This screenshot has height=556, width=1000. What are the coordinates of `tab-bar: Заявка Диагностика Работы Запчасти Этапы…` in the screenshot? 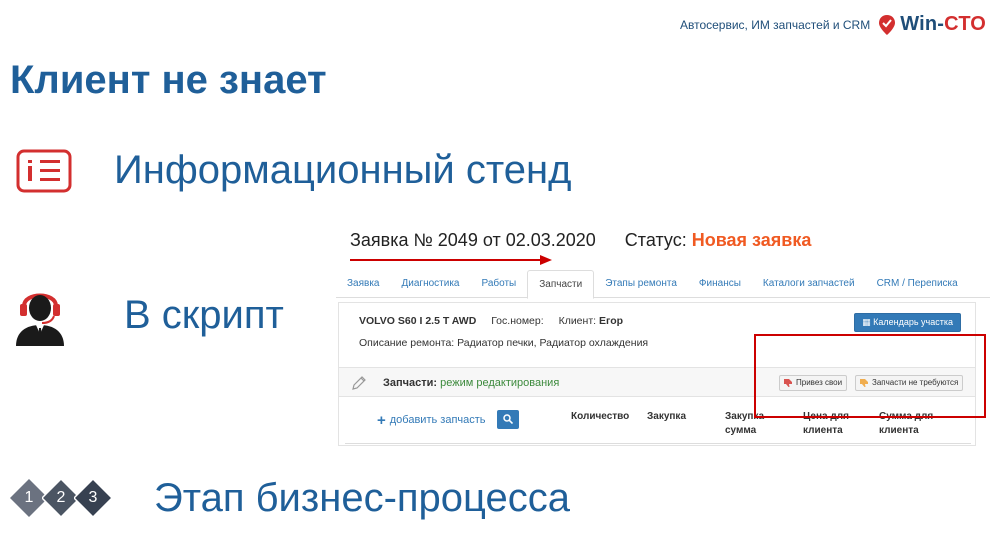 It's located at (663, 284).